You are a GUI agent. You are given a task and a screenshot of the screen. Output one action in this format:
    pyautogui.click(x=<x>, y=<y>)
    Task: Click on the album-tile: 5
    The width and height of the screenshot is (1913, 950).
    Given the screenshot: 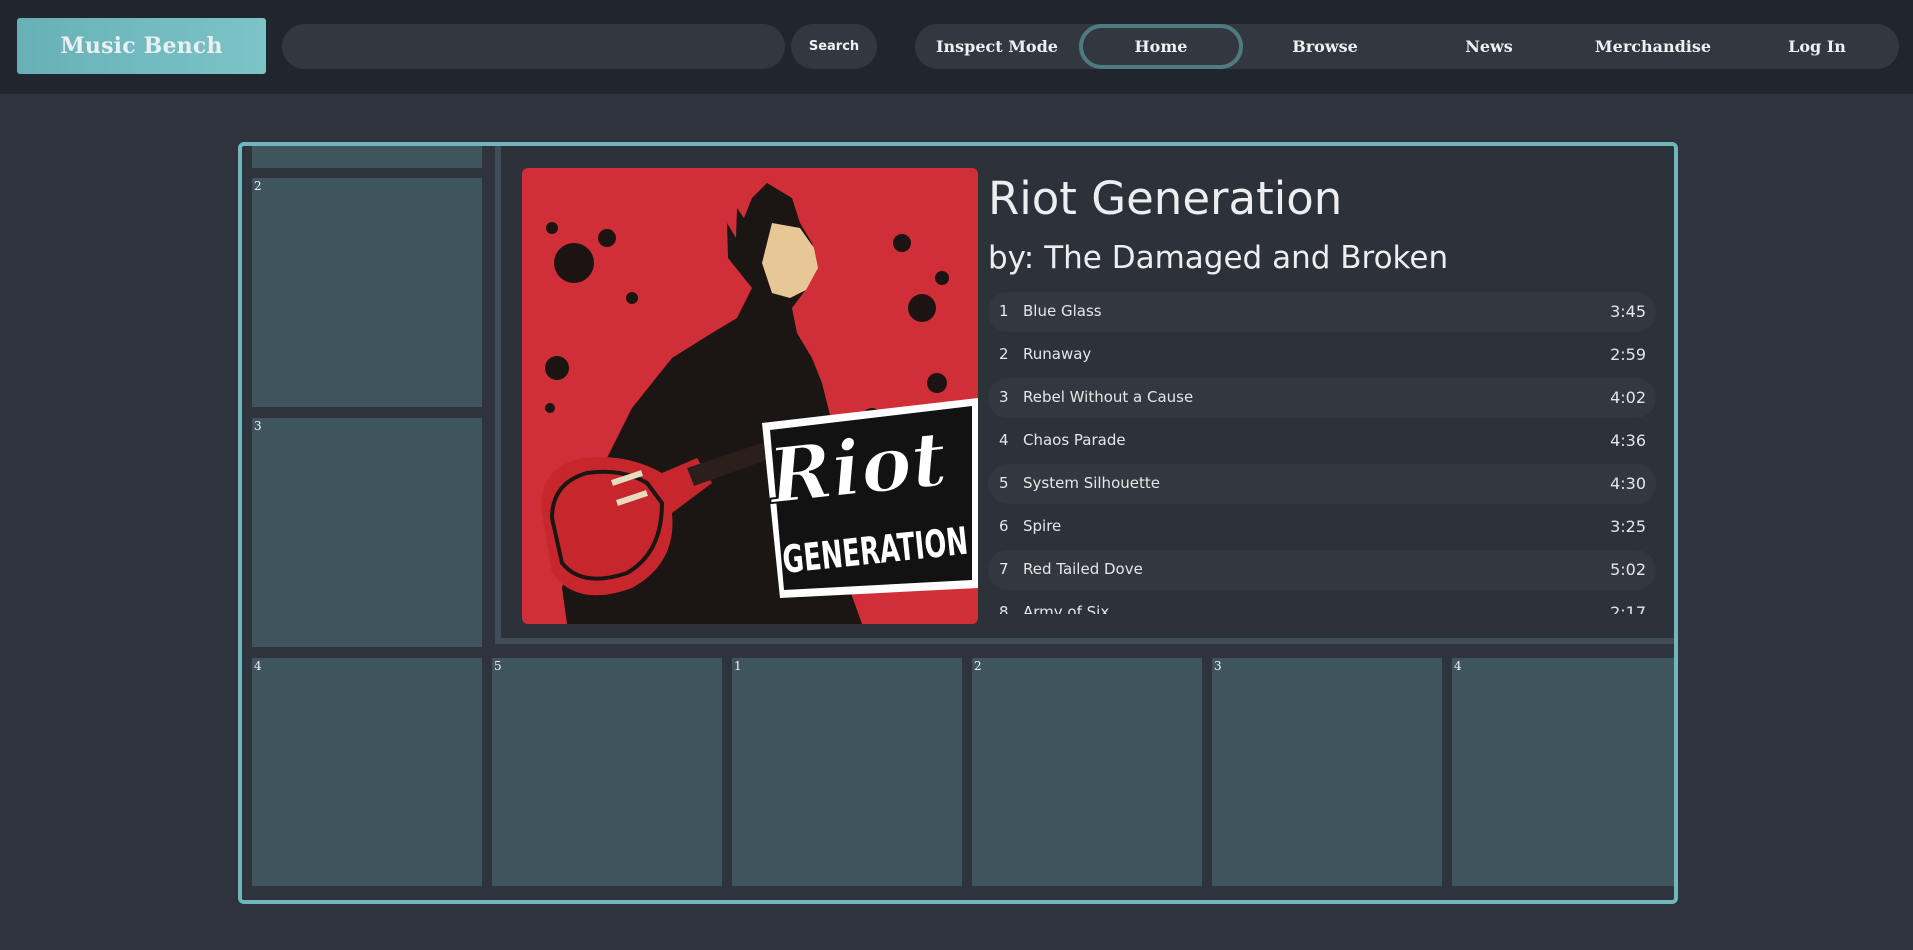 What is the action you would take?
    pyautogui.click(x=607, y=772)
    